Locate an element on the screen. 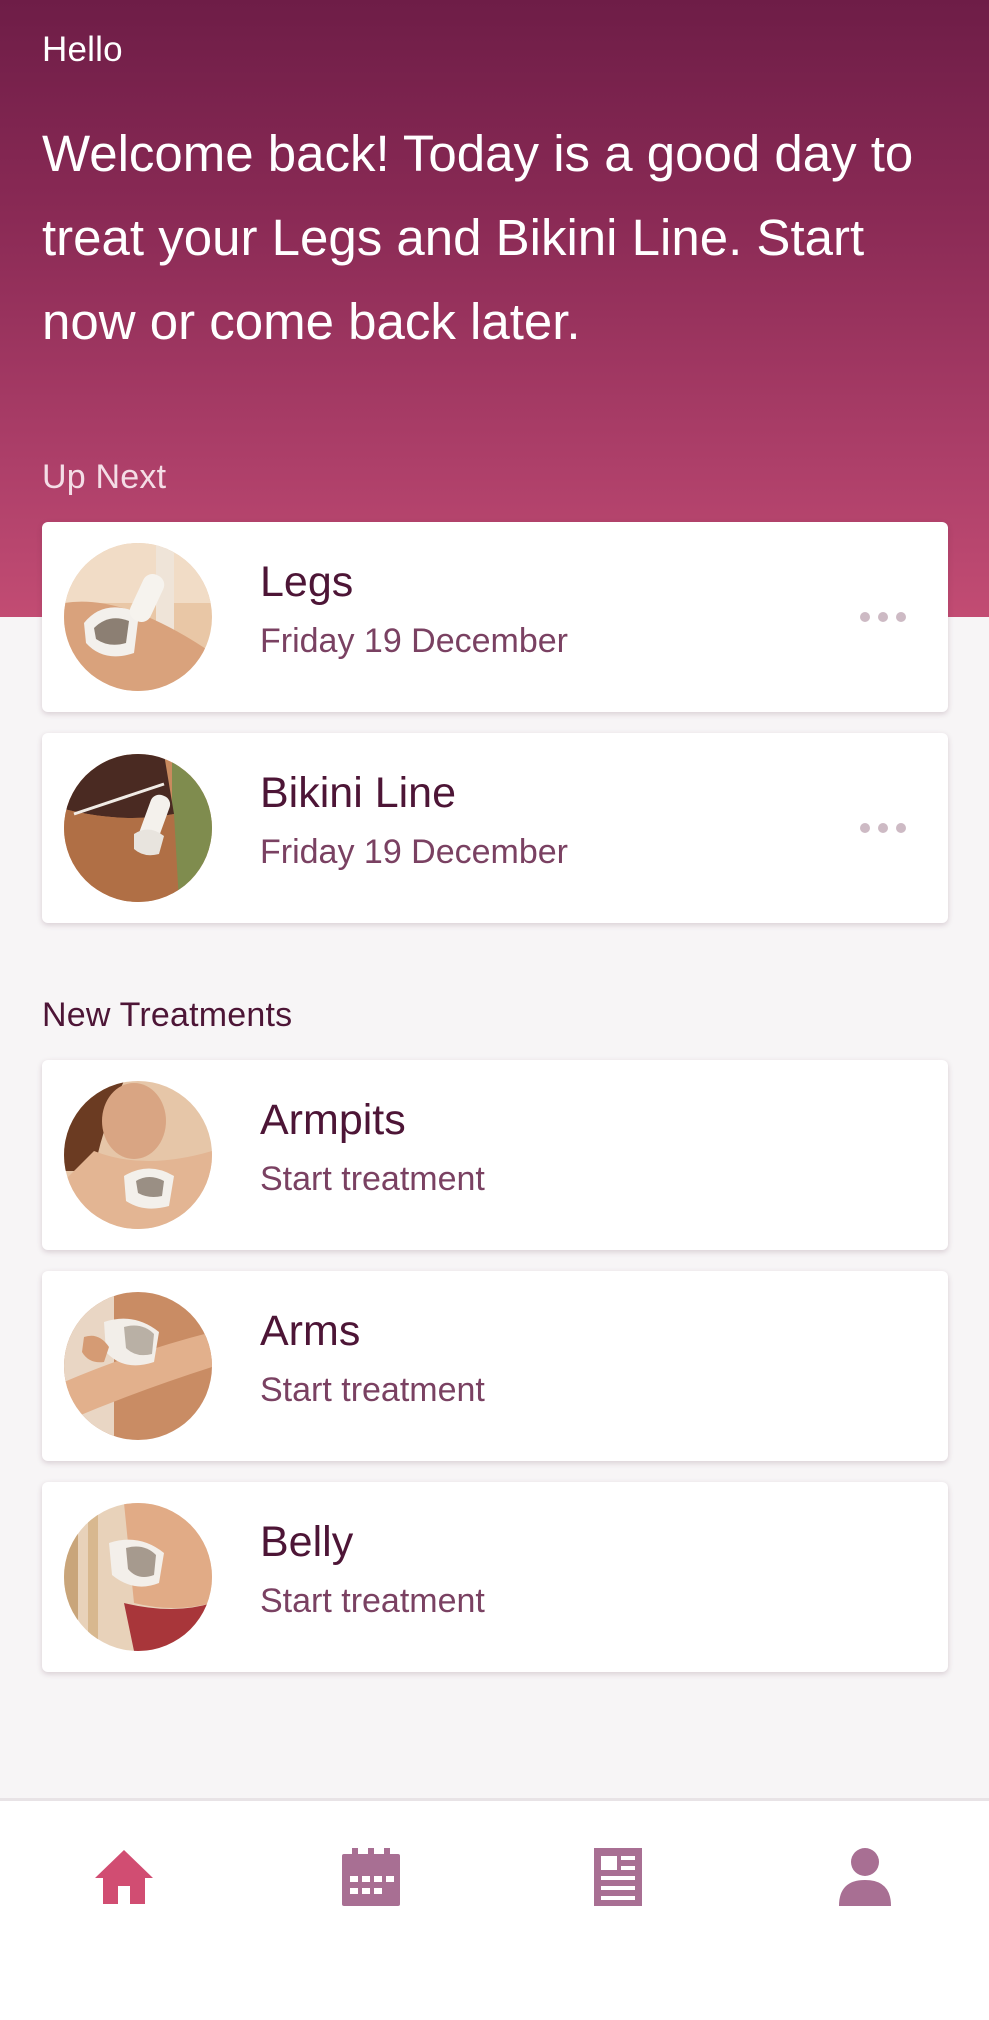 Image resolution: width=989 pixels, height=2020 pixels. nav-profile is located at coordinates (865, 1877).